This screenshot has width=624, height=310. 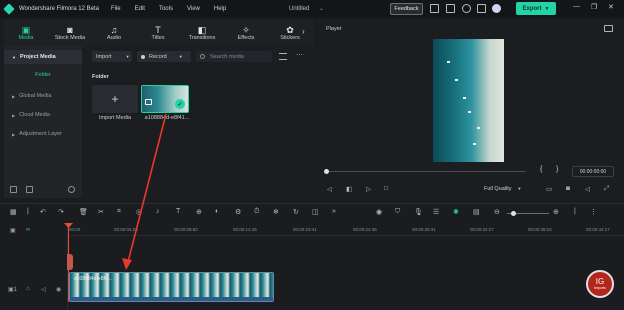 I want to click on playhead-tab, so click(x=70, y=262).